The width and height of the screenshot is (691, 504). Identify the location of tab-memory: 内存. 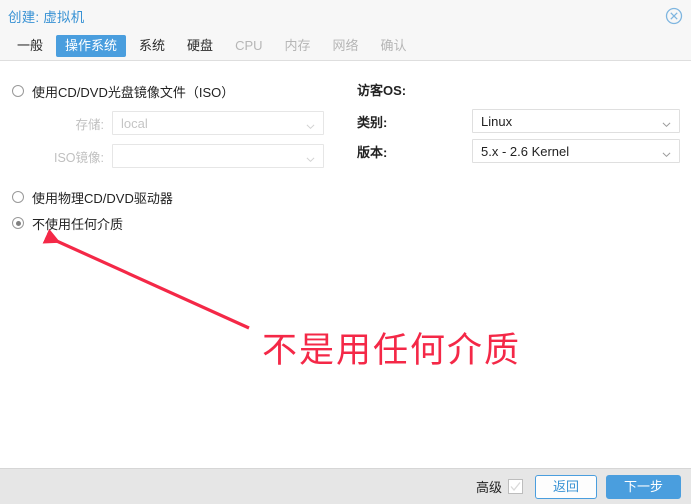
(297, 45).